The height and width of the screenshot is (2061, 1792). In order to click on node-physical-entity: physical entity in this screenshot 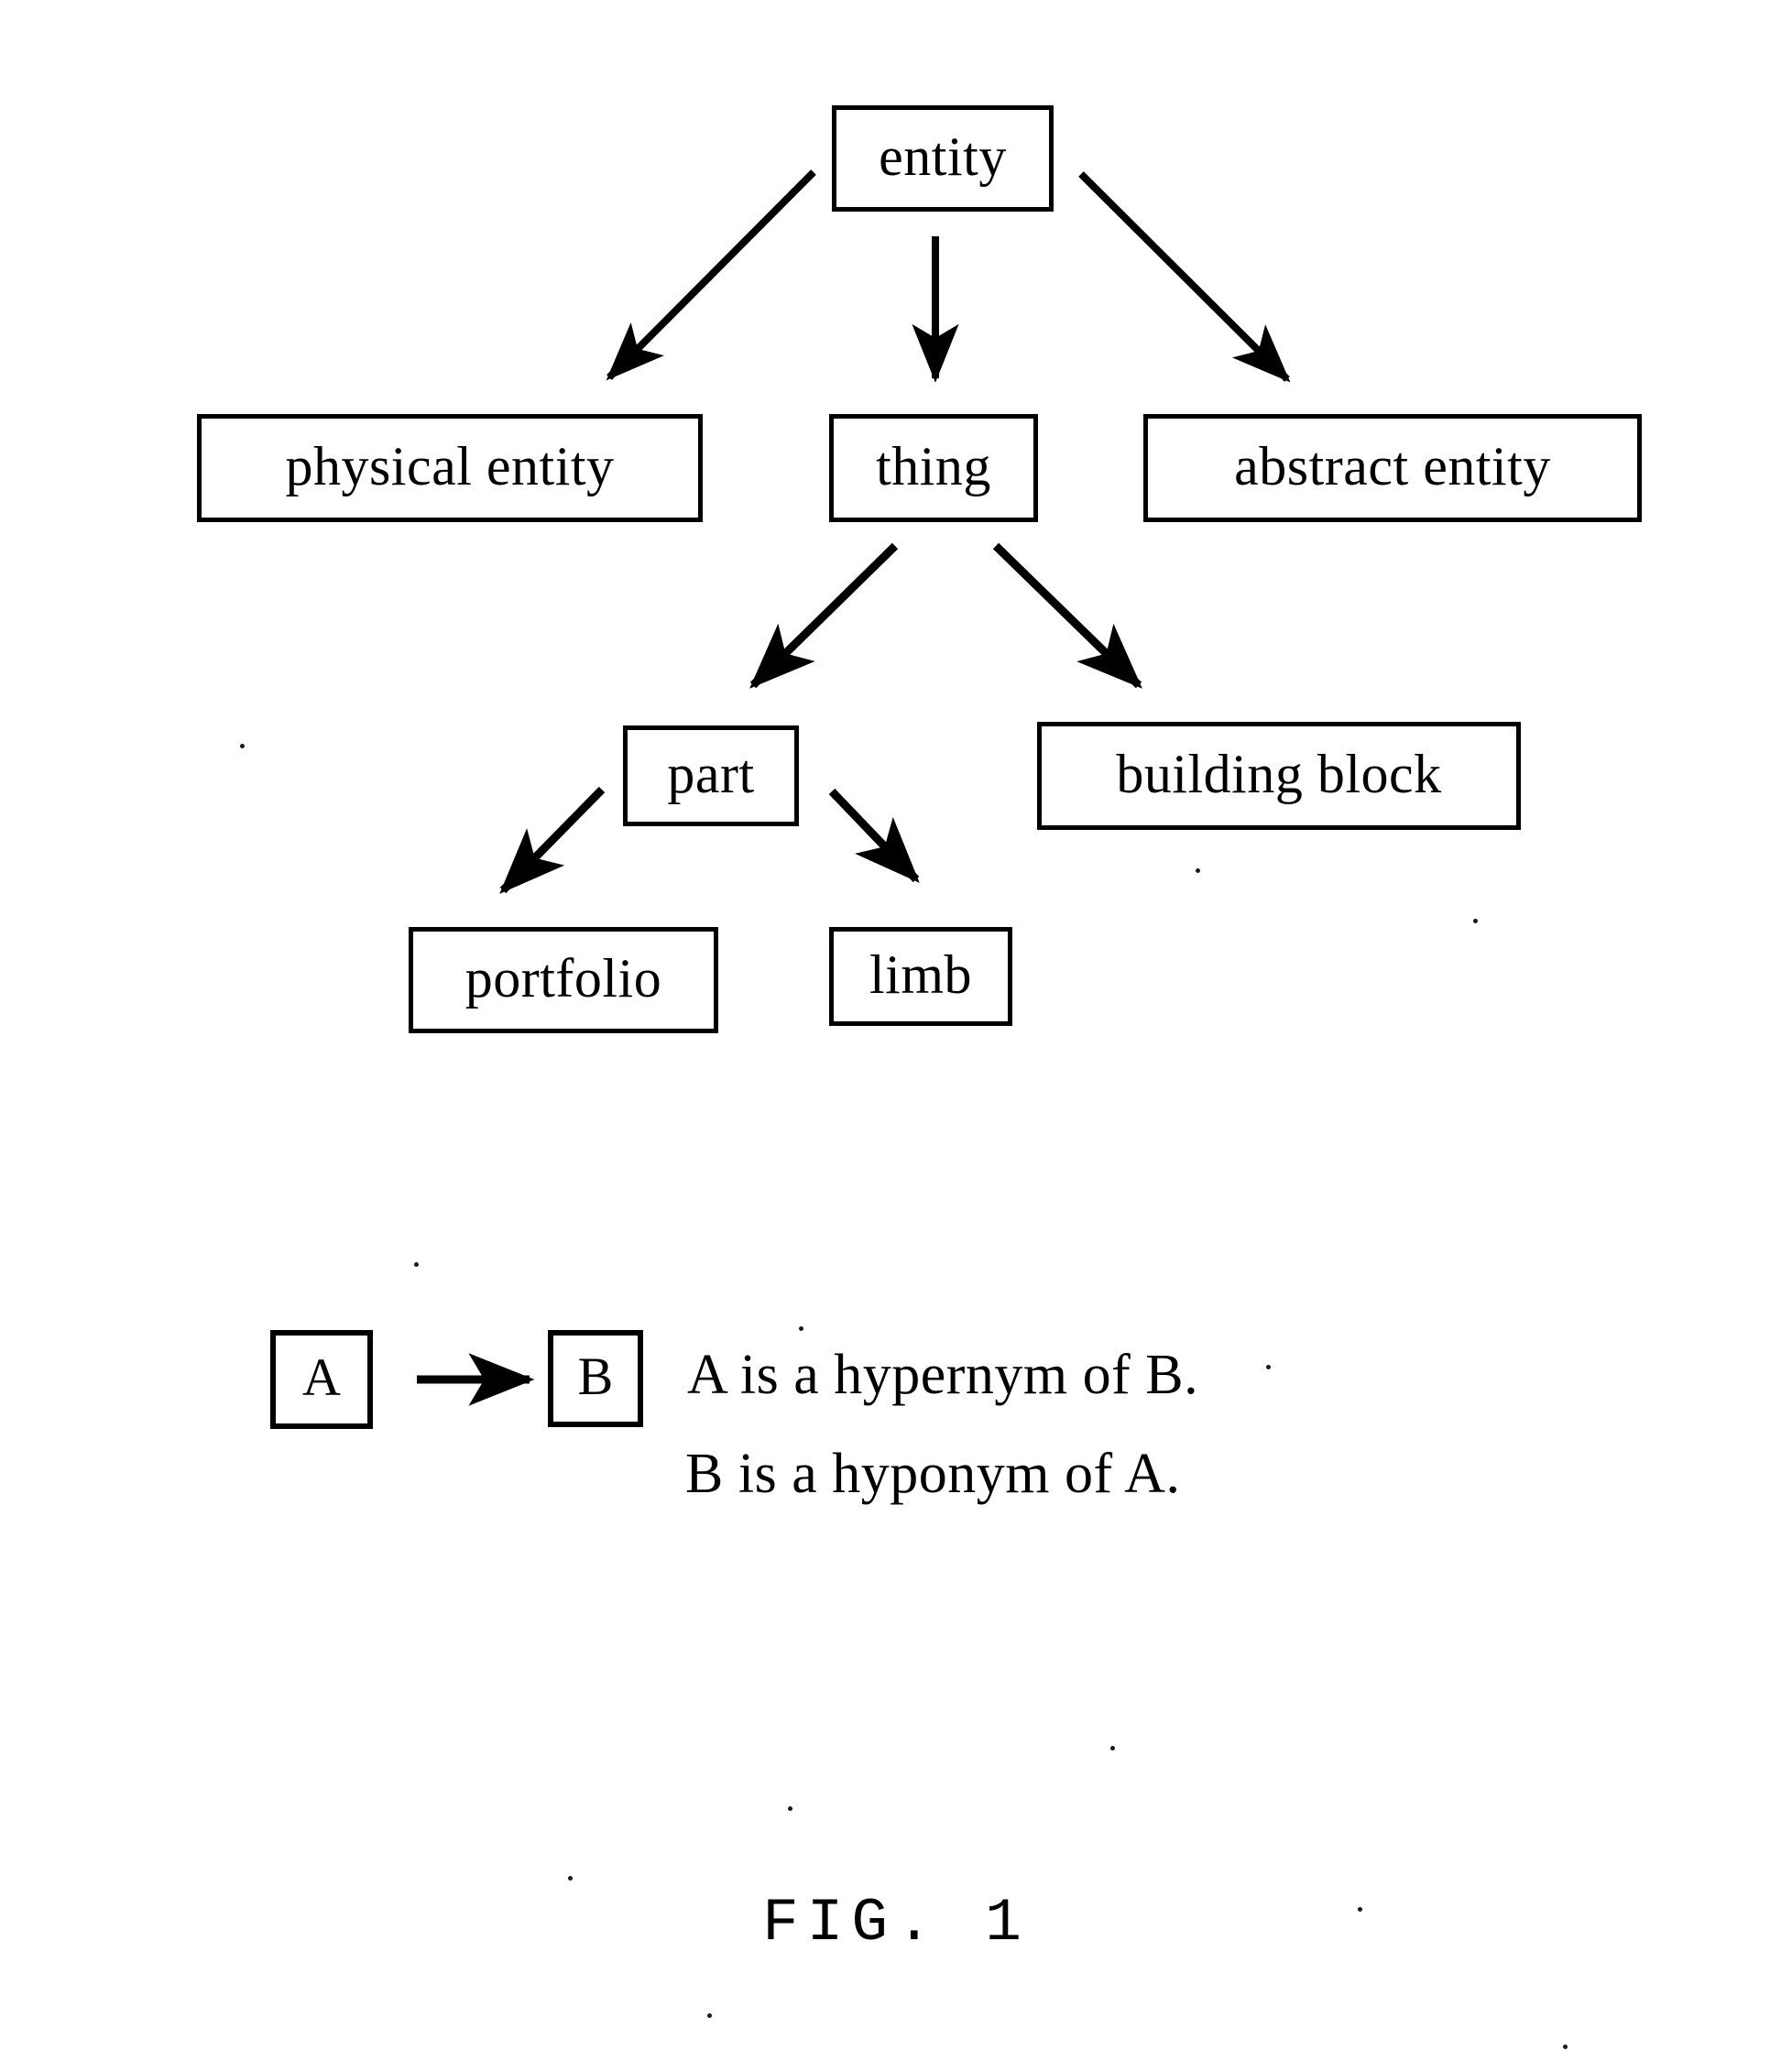, I will do `click(450, 468)`.